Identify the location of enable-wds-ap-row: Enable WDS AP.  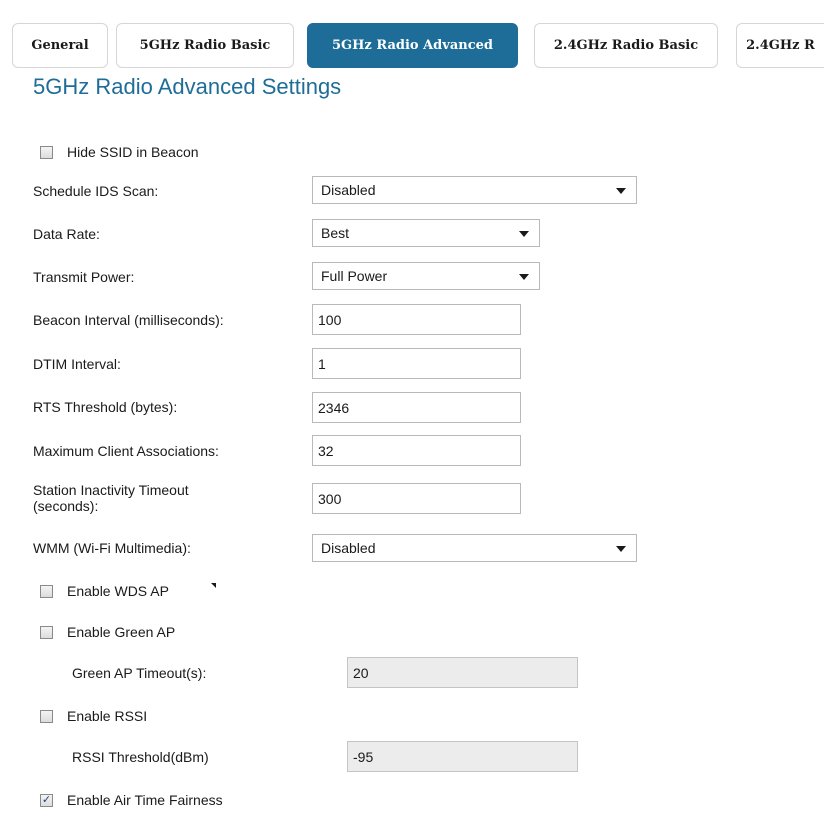
(104, 591).